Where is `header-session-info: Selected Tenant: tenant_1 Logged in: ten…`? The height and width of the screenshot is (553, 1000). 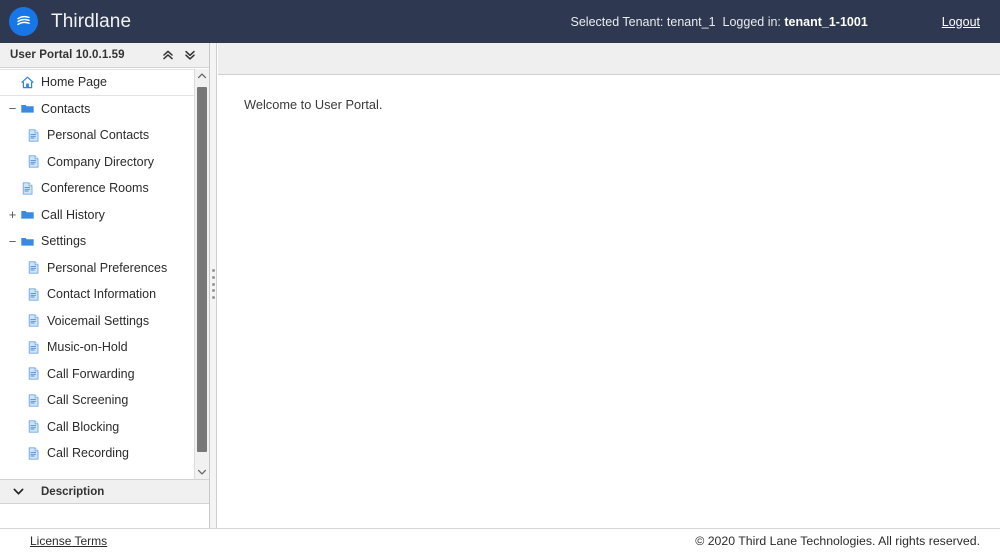
header-session-info: Selected Tenant: tenant_1 Logged in: ten… is located at coordinates (785, 22).